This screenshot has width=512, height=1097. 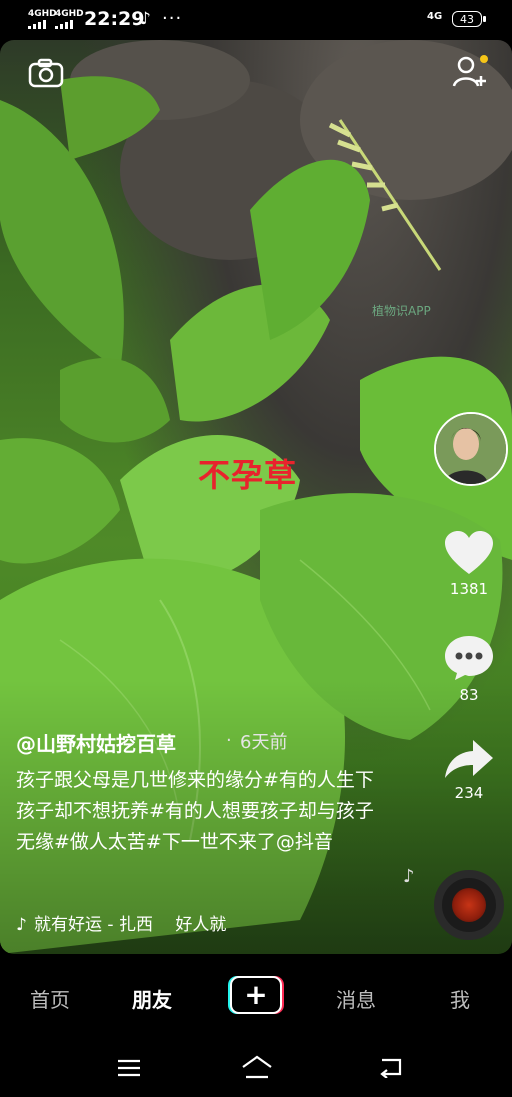 I want to click on author-avatar, so click(x=471, y=449).